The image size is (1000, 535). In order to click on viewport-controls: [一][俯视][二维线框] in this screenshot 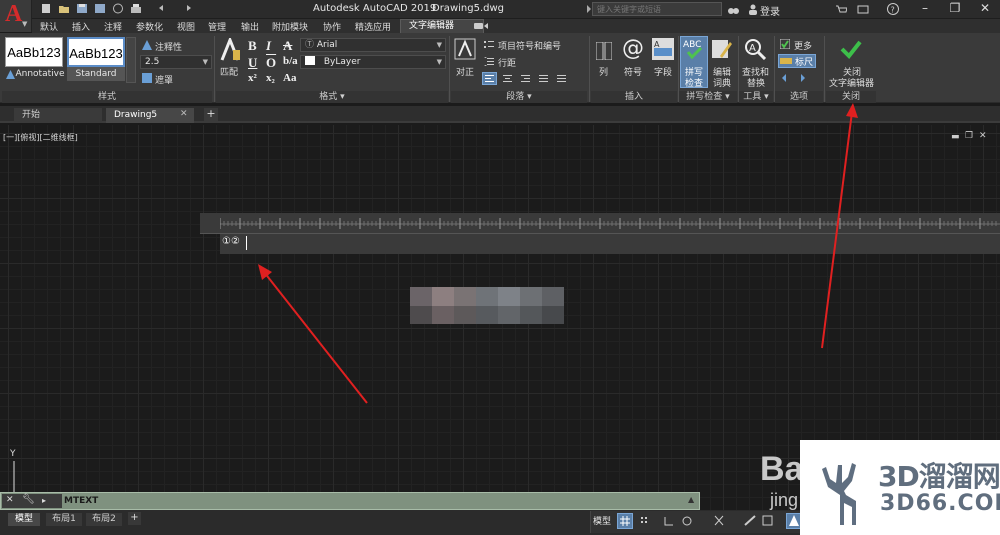, I will do `click(40, 137)`.